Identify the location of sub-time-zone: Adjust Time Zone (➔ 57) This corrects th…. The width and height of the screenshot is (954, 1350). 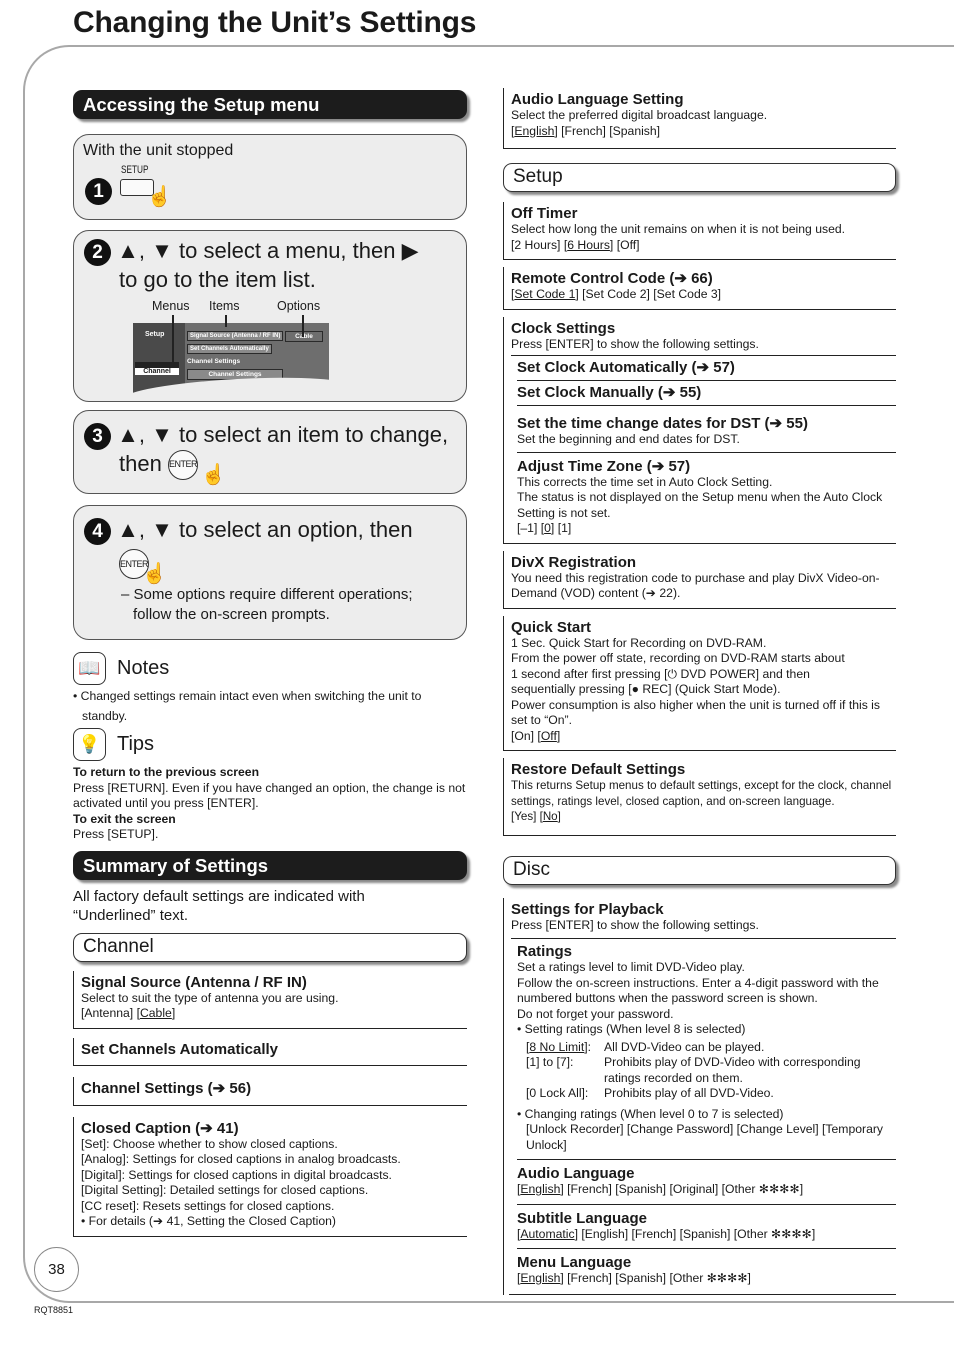
(706, 495).